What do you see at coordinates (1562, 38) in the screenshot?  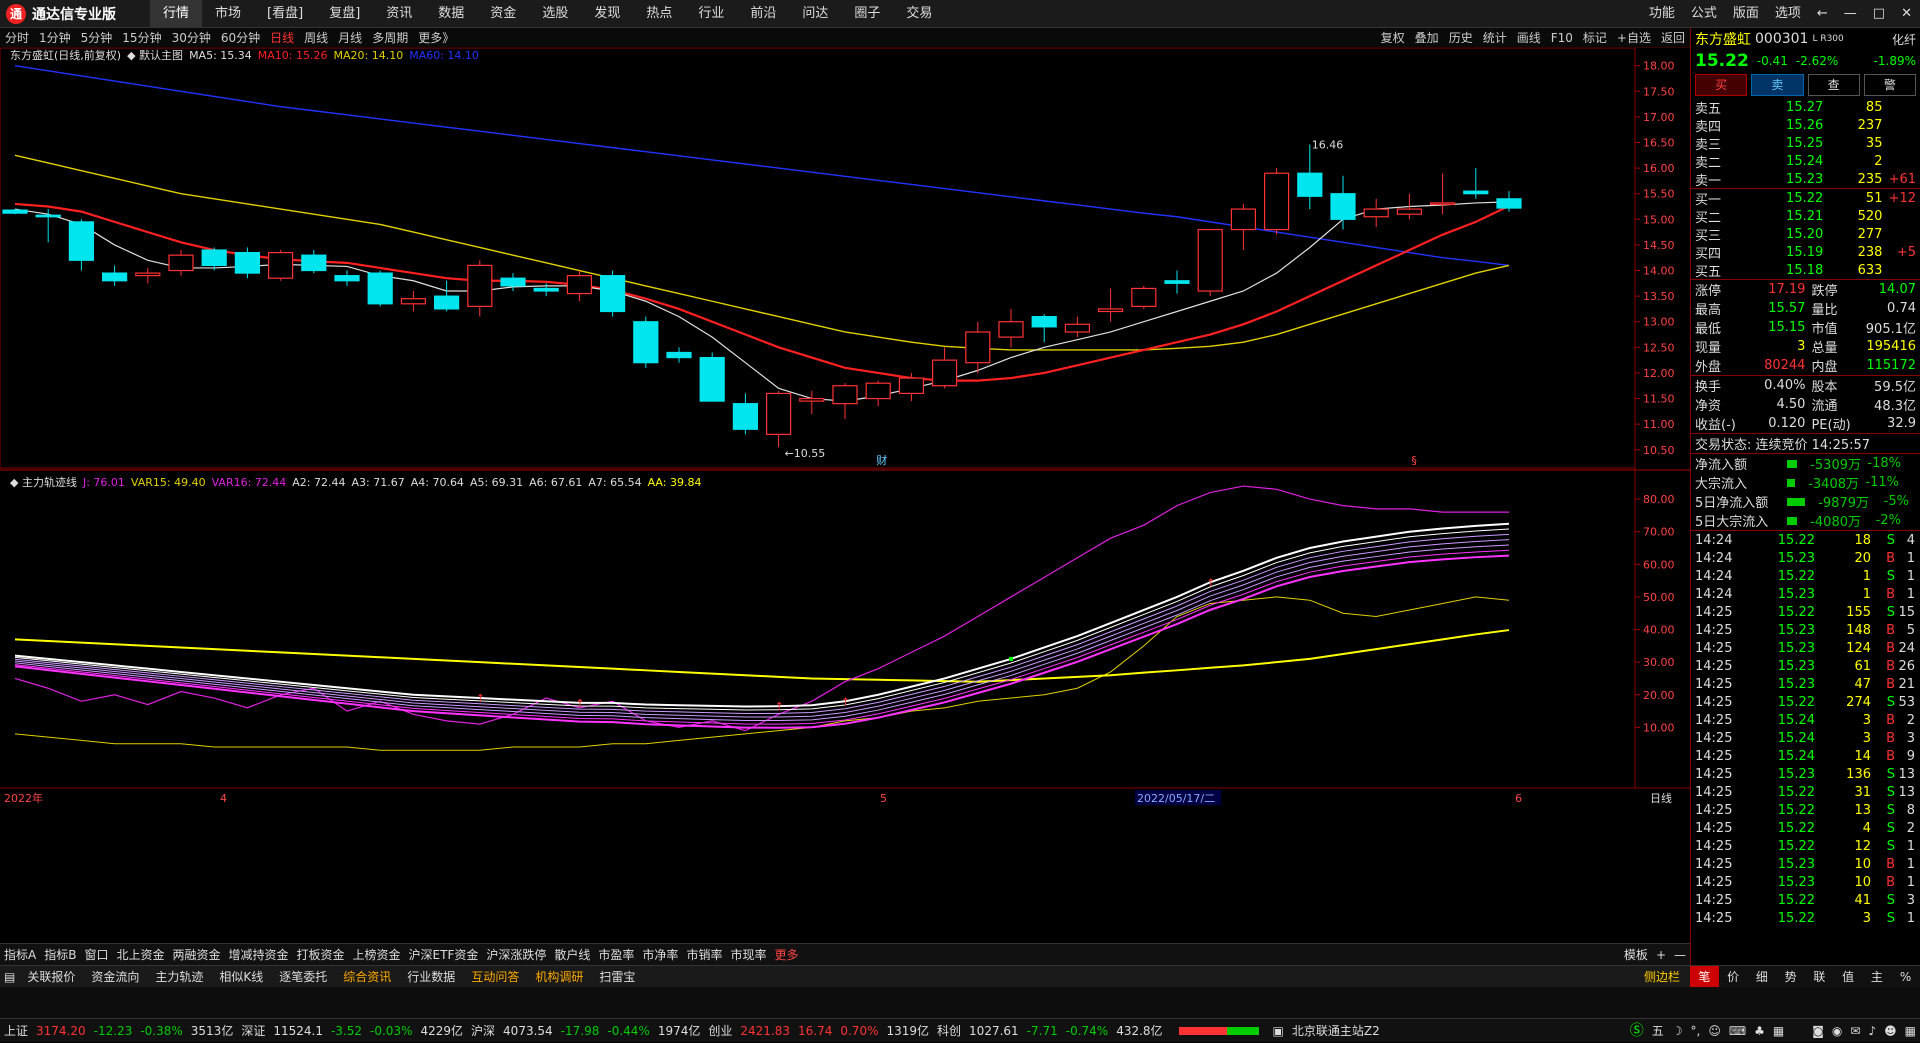 I see `tool-button: F10` at bounding box center [1562, 38].